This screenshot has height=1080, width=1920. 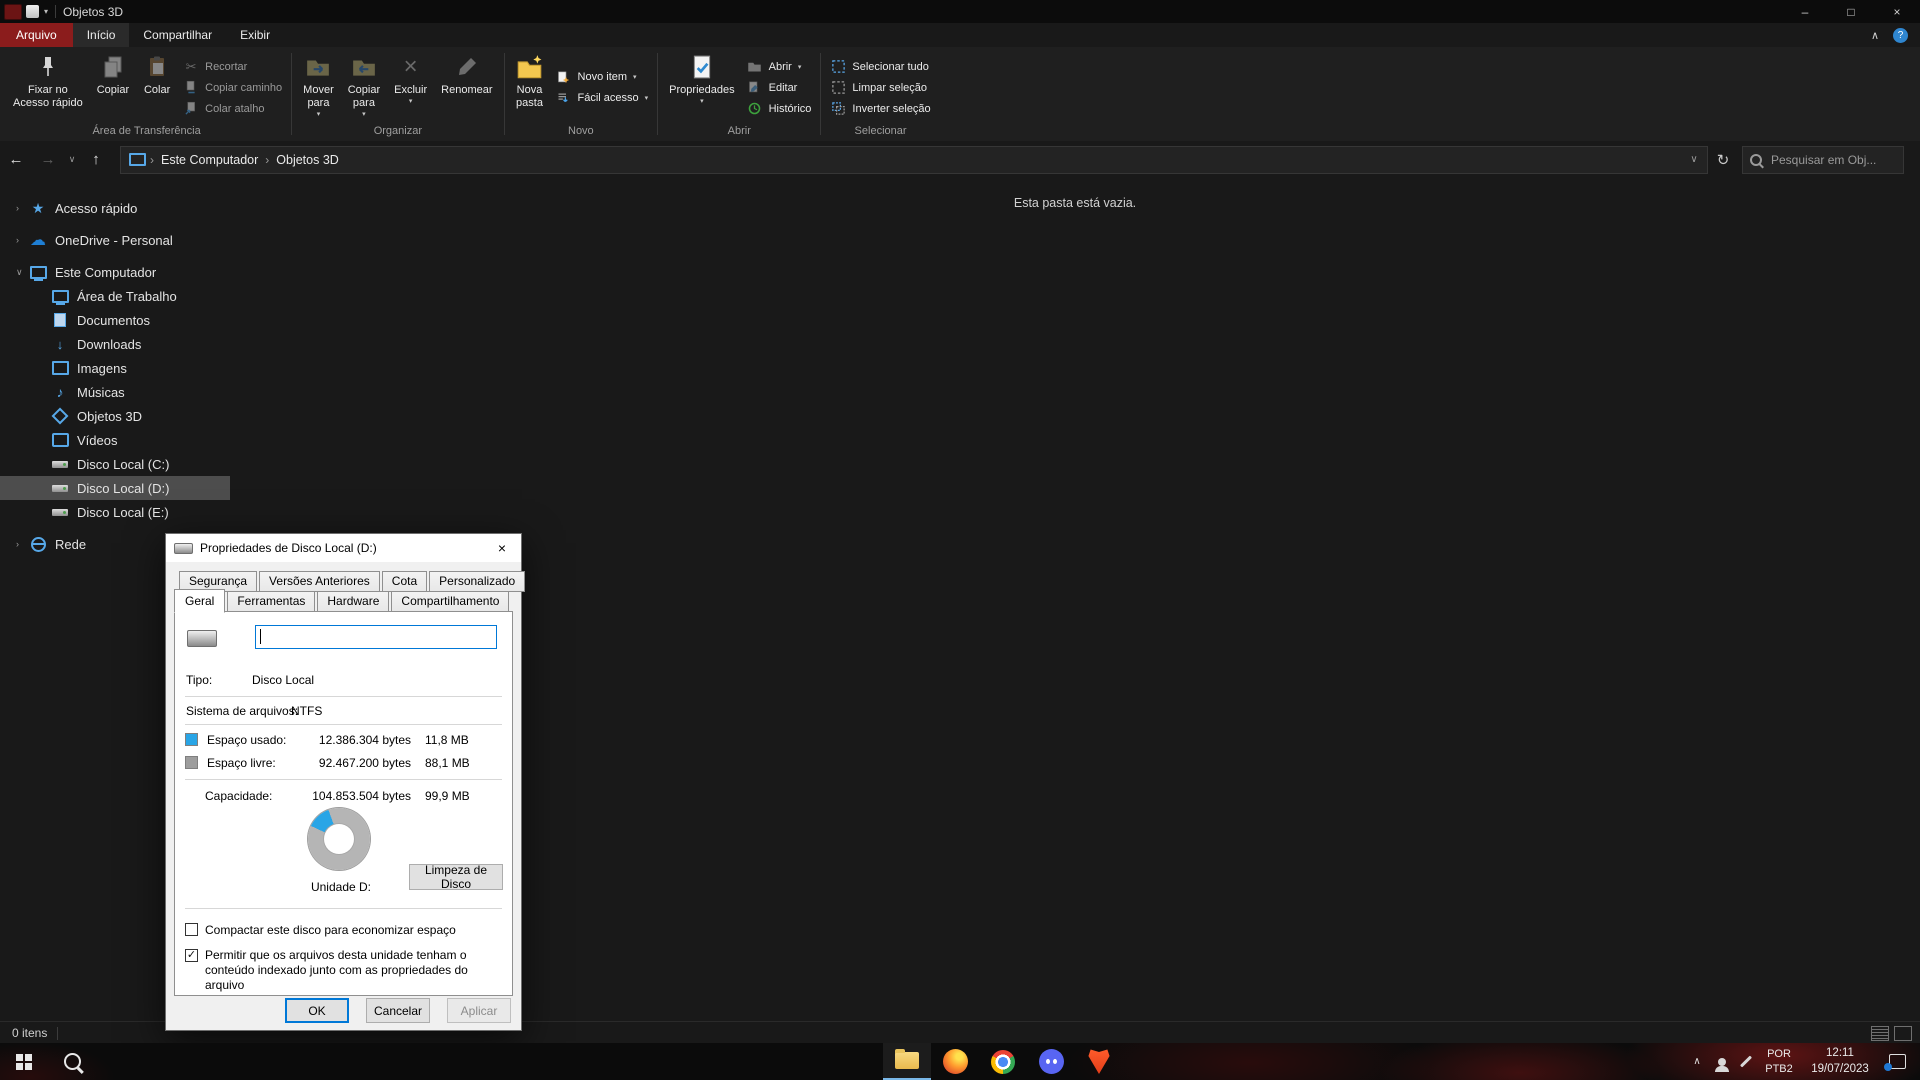 I want to click on sidebar-item-videos: Vídeos, so click(x=115, y=440).